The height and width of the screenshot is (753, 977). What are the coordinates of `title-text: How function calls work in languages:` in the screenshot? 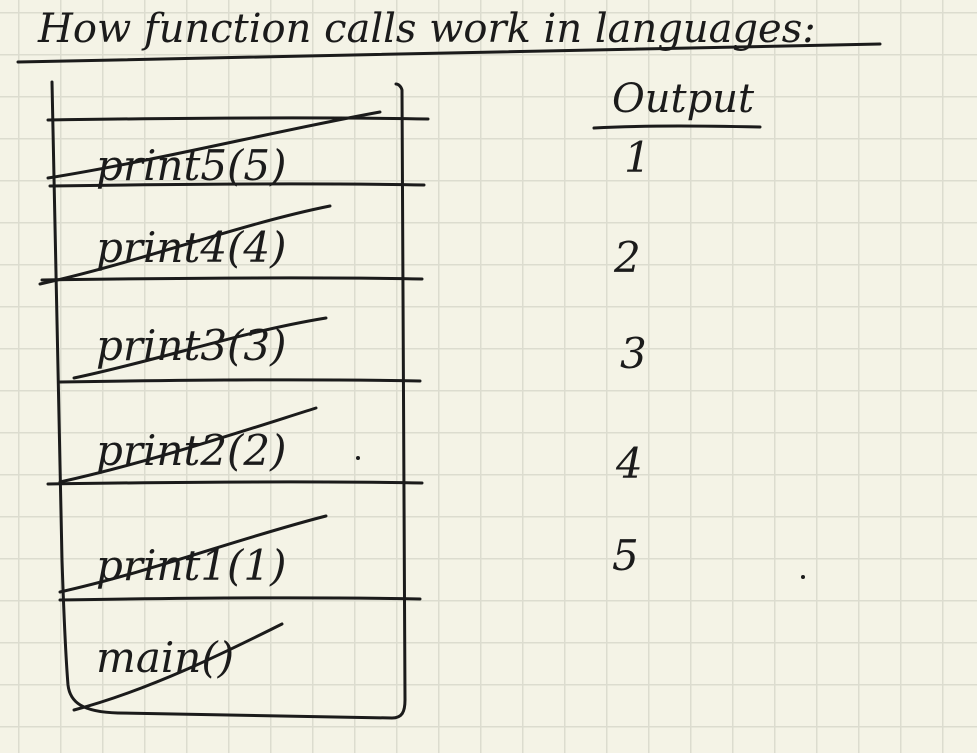 It's located at (426, 29).